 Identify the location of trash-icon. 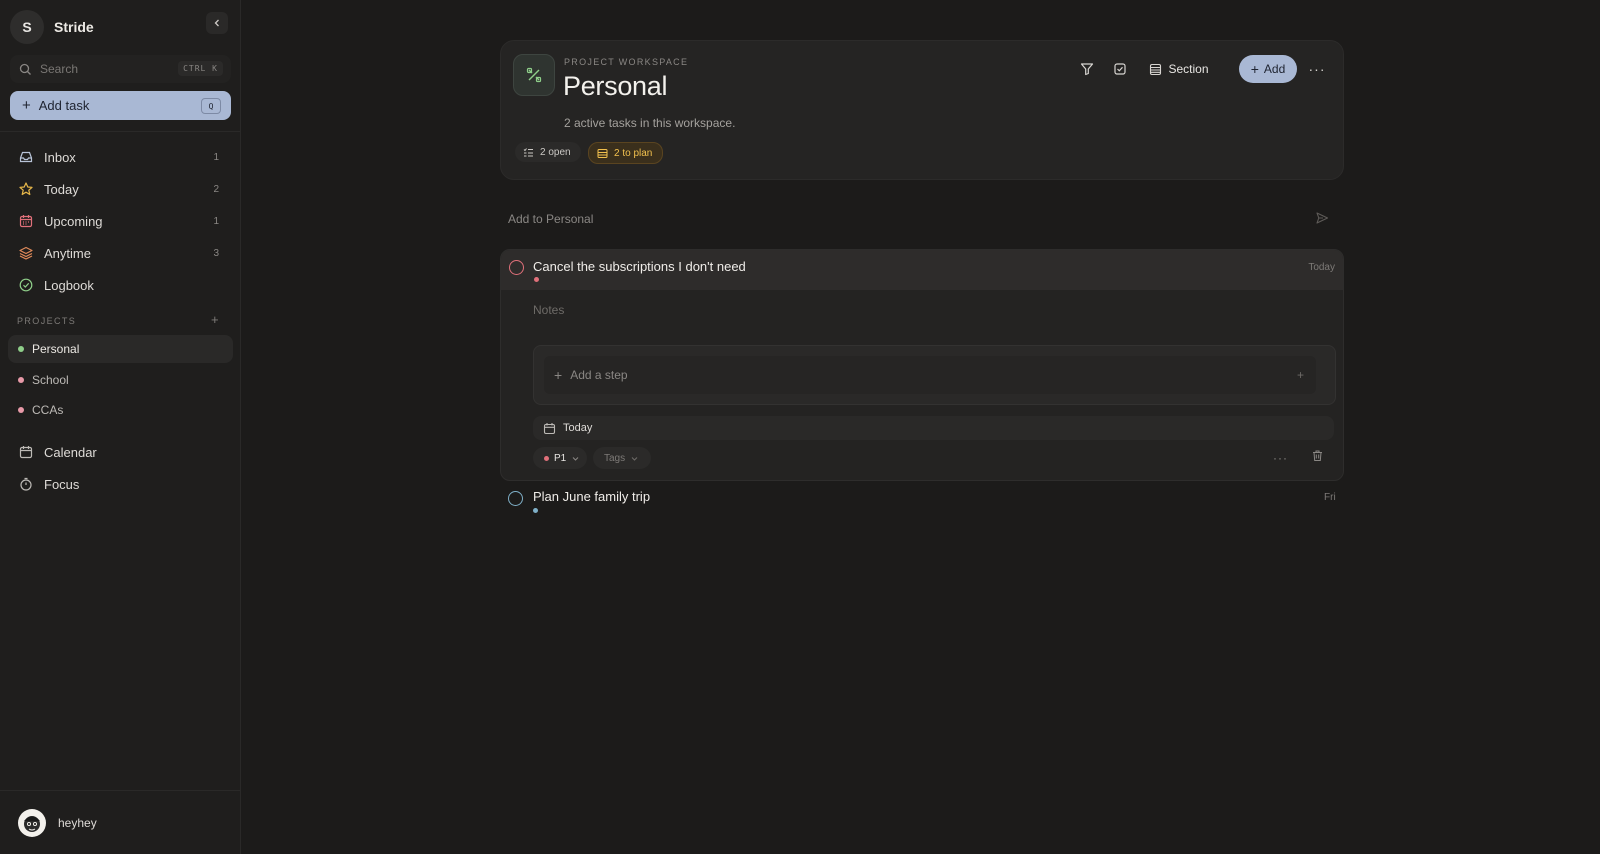
(1317, 455).